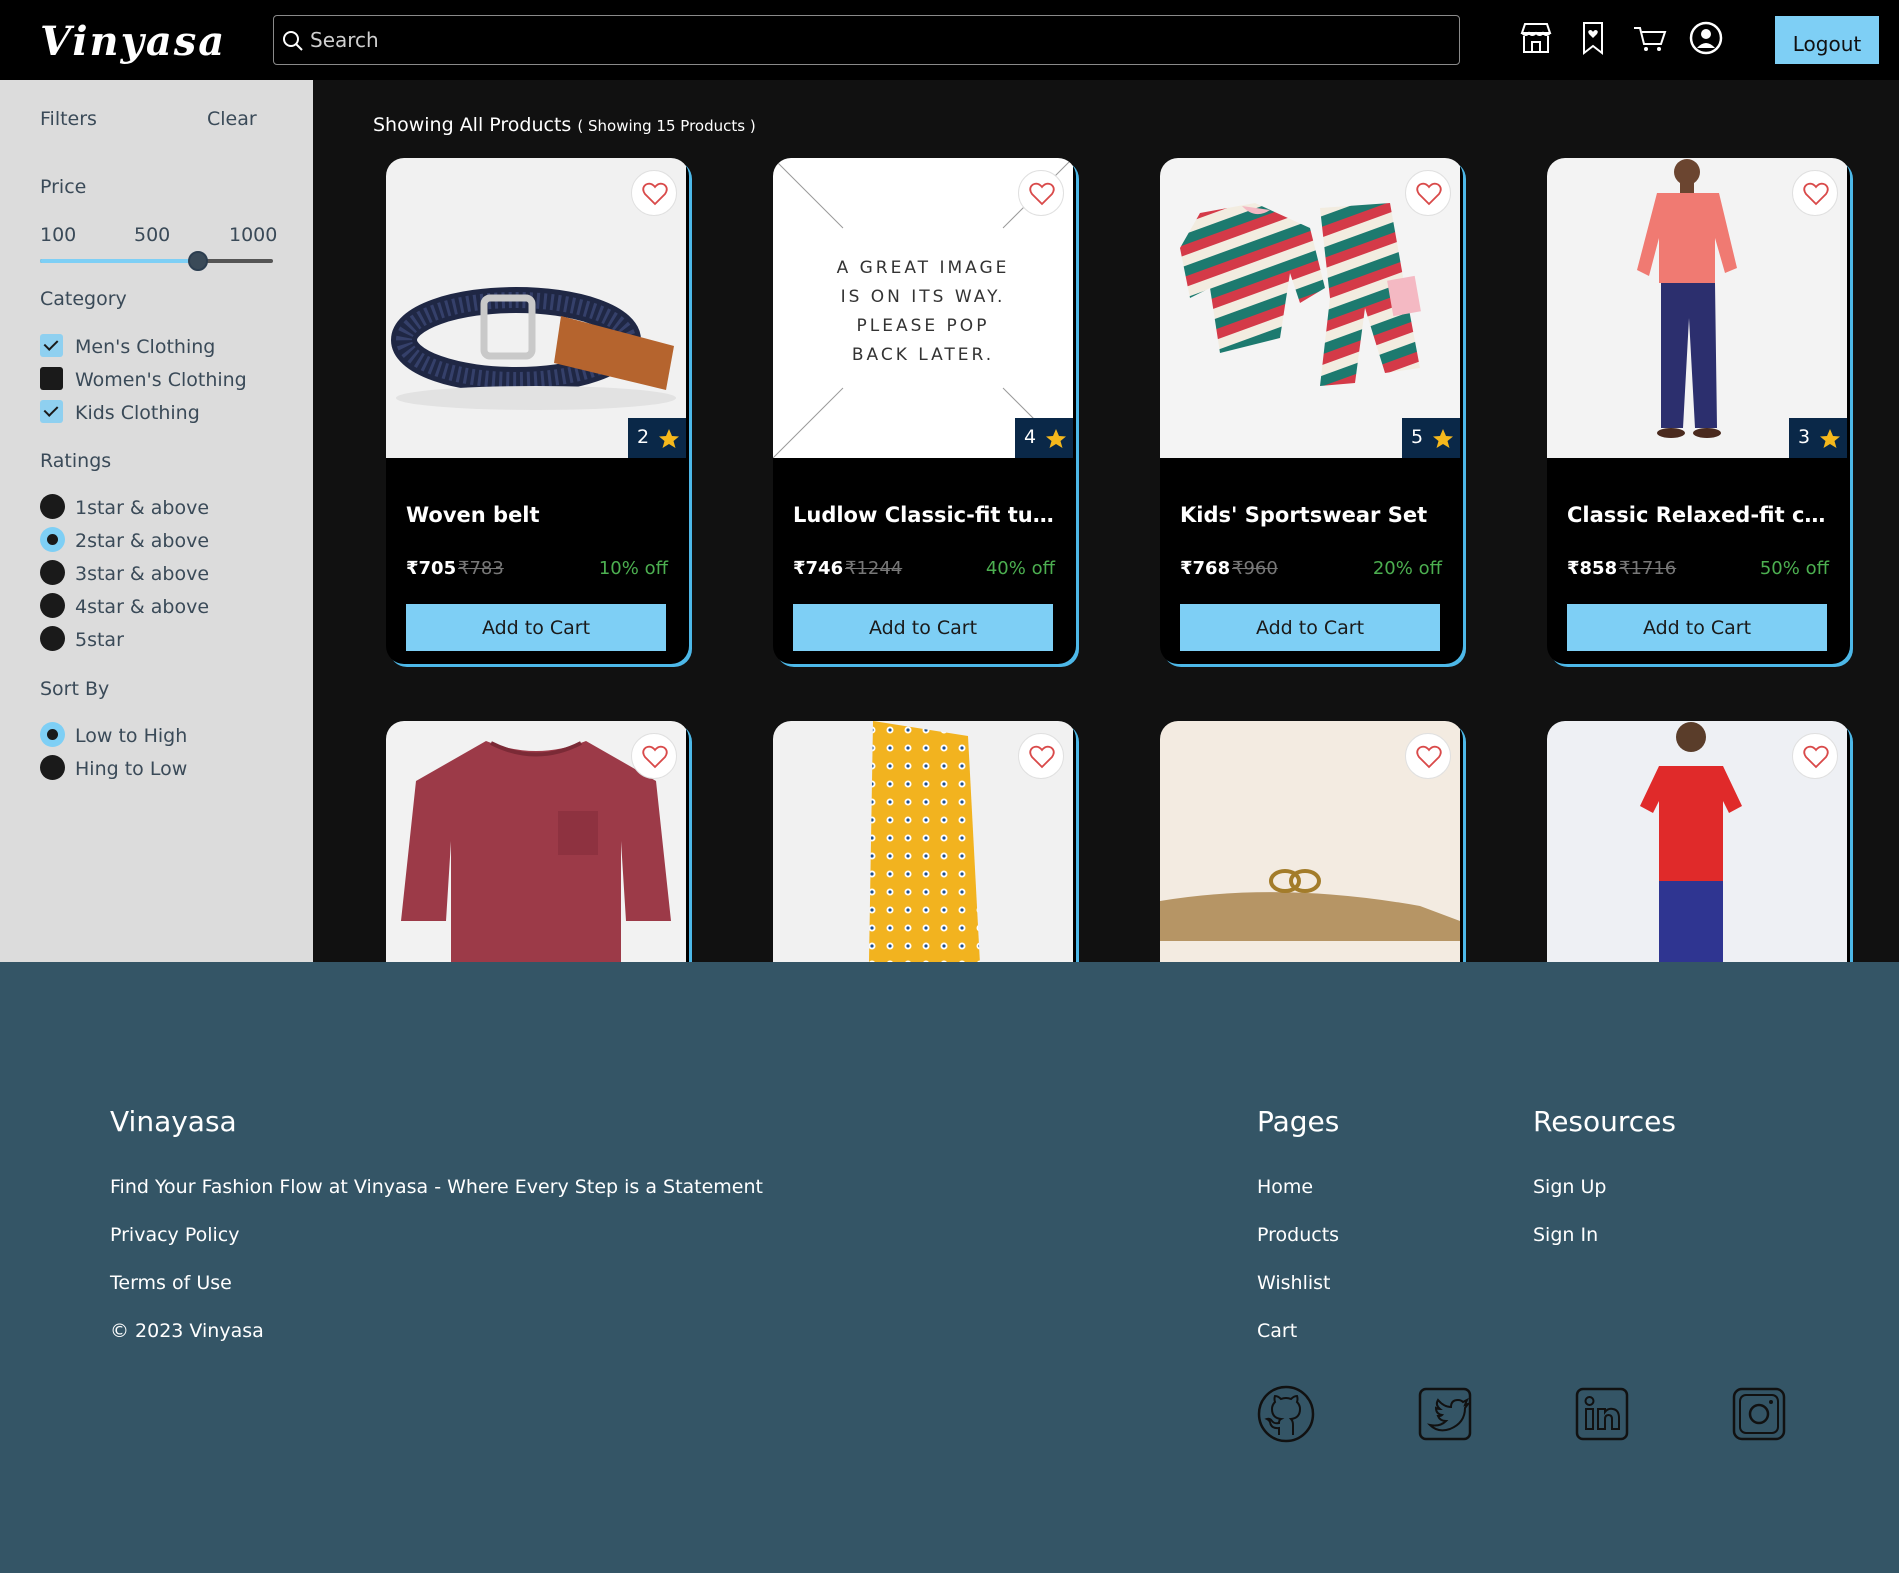 The image size is (1899, 1573). What do you see at coordinates (1593, 38) in the screenshot?
I see `wishlist-bookmark-icon` at bounding box center [1593, 38].